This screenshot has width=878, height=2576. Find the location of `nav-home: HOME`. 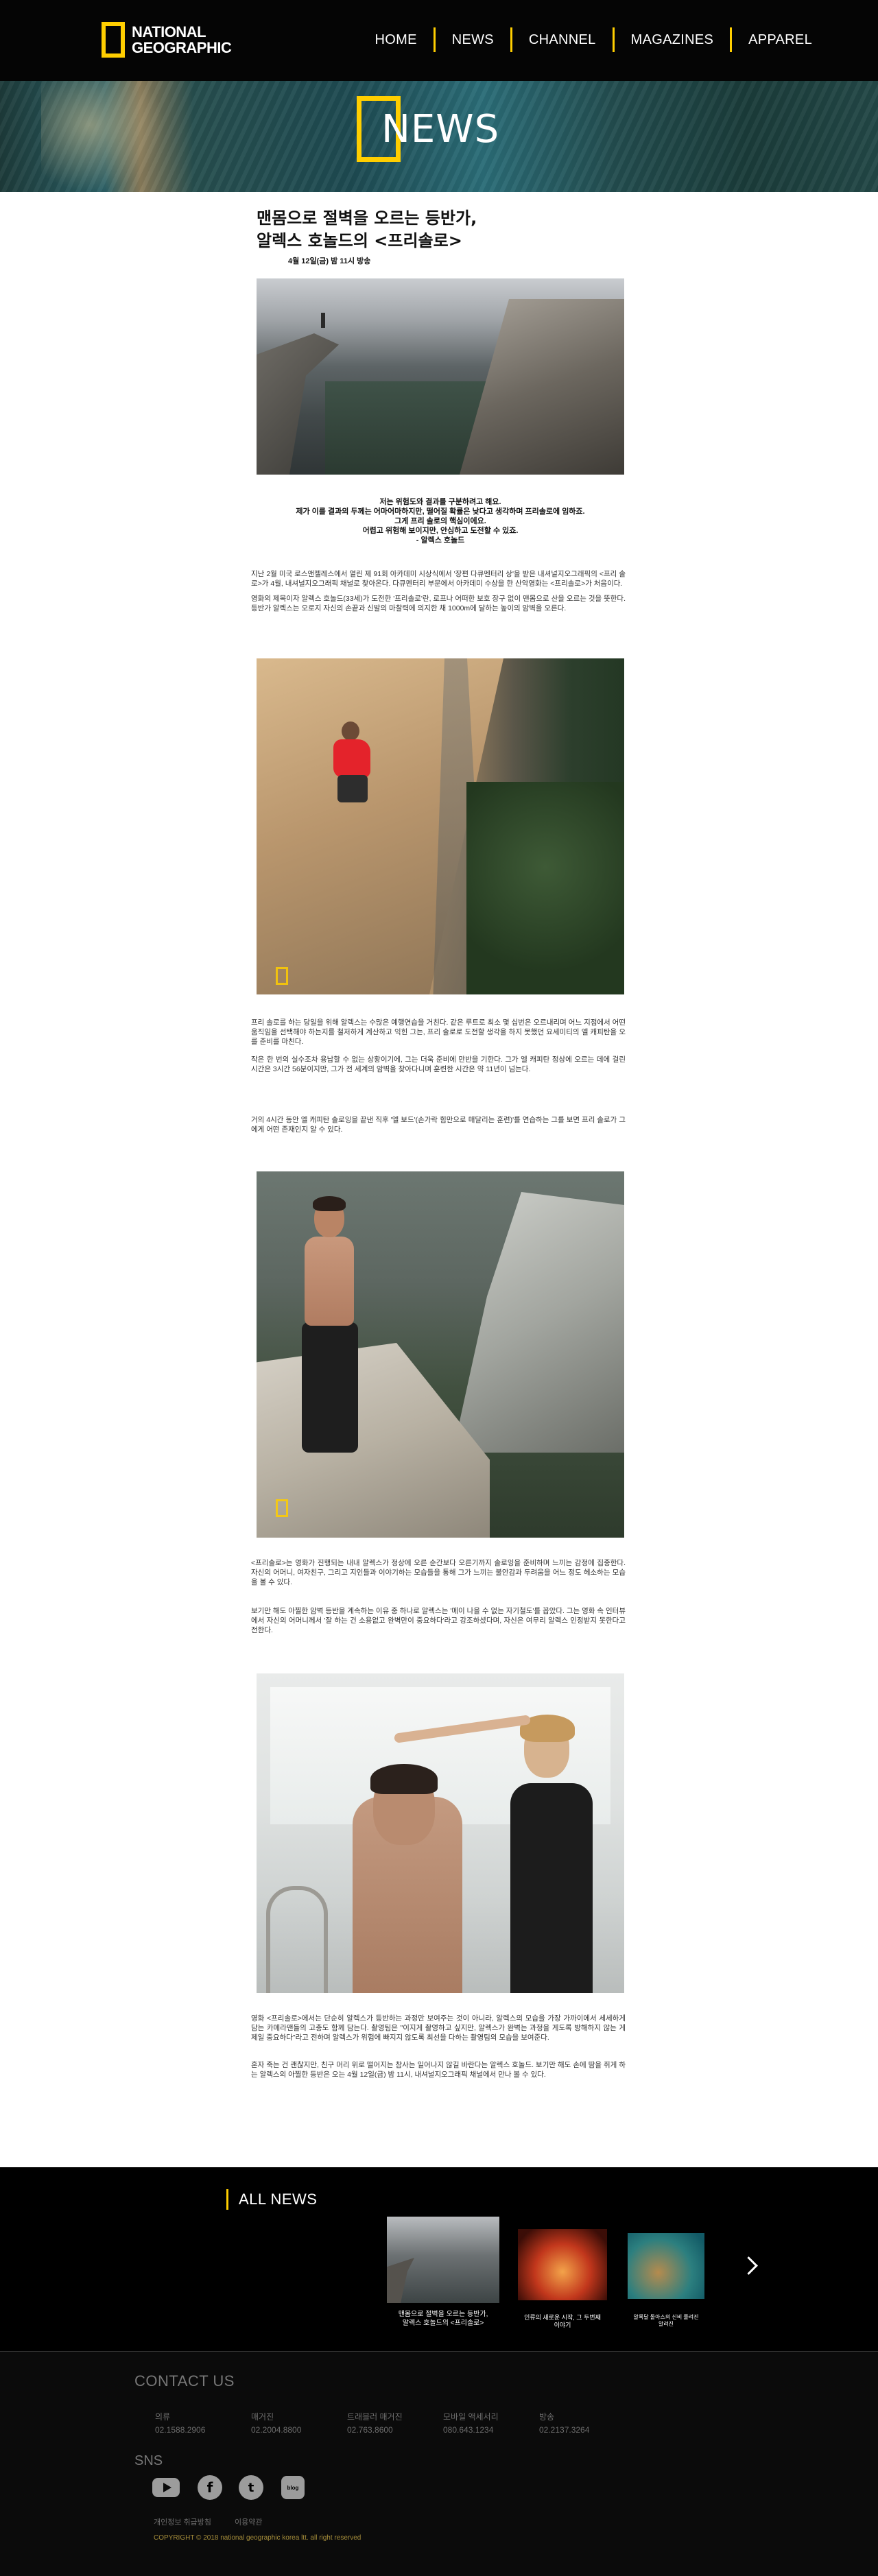

nav-home: HOME is located at coordinates (396, 39).